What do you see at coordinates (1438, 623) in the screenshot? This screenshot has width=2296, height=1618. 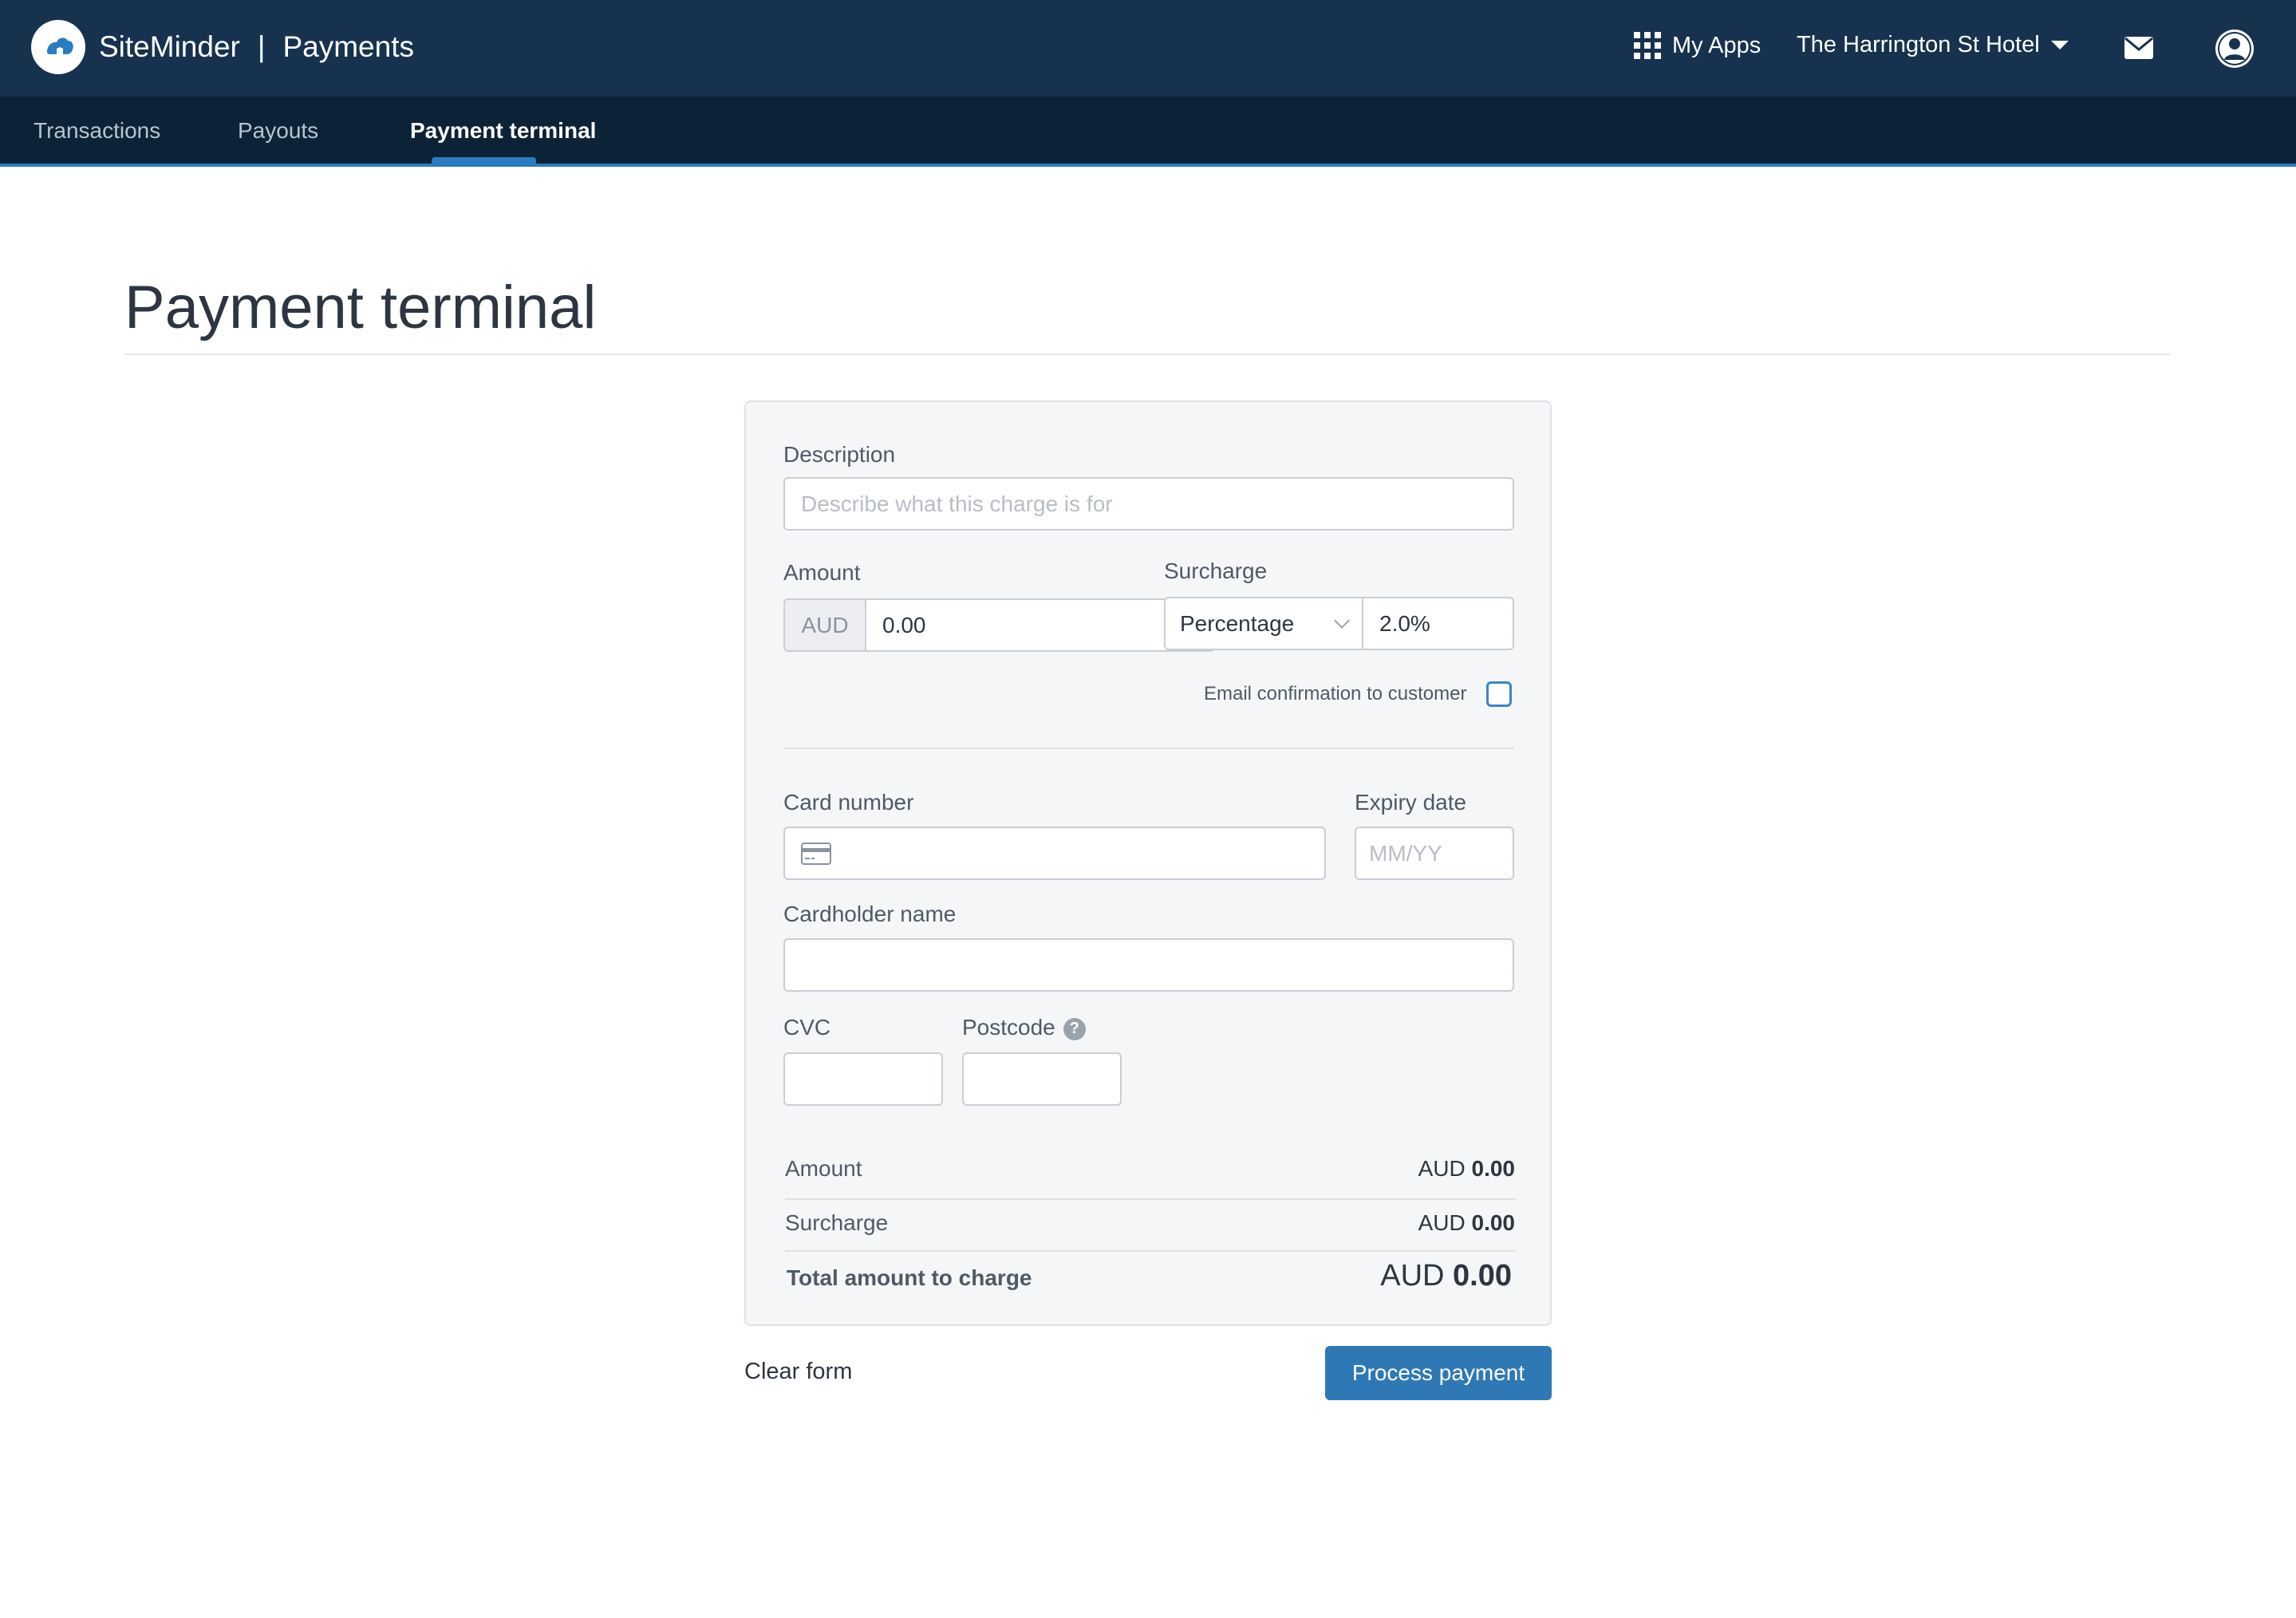 I see `surcharge-value-input: 2.0%` at bounding box center [1438, 623].